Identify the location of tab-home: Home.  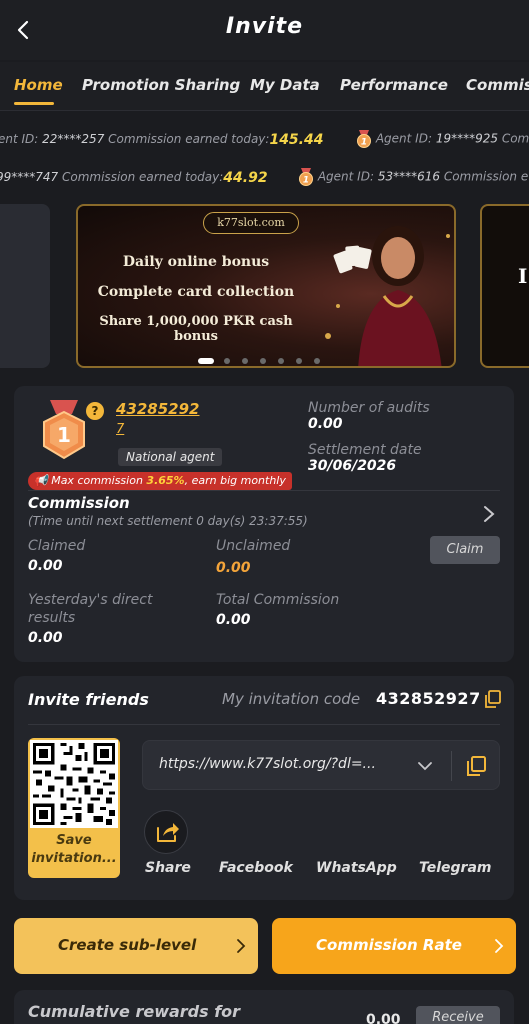
(38, 85).